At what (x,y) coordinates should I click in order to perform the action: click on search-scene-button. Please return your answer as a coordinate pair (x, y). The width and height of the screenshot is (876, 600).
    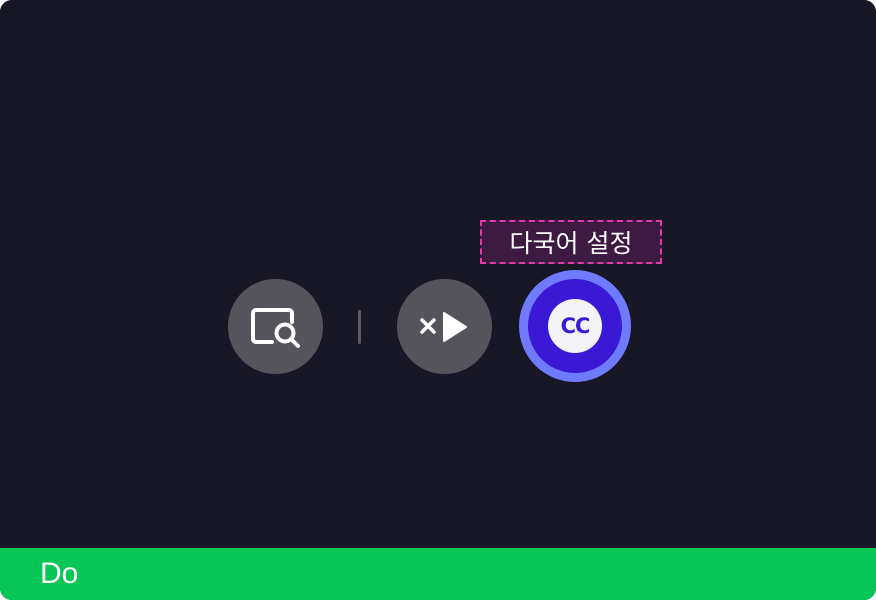
    Looking at the image, I should click on (275, 326).